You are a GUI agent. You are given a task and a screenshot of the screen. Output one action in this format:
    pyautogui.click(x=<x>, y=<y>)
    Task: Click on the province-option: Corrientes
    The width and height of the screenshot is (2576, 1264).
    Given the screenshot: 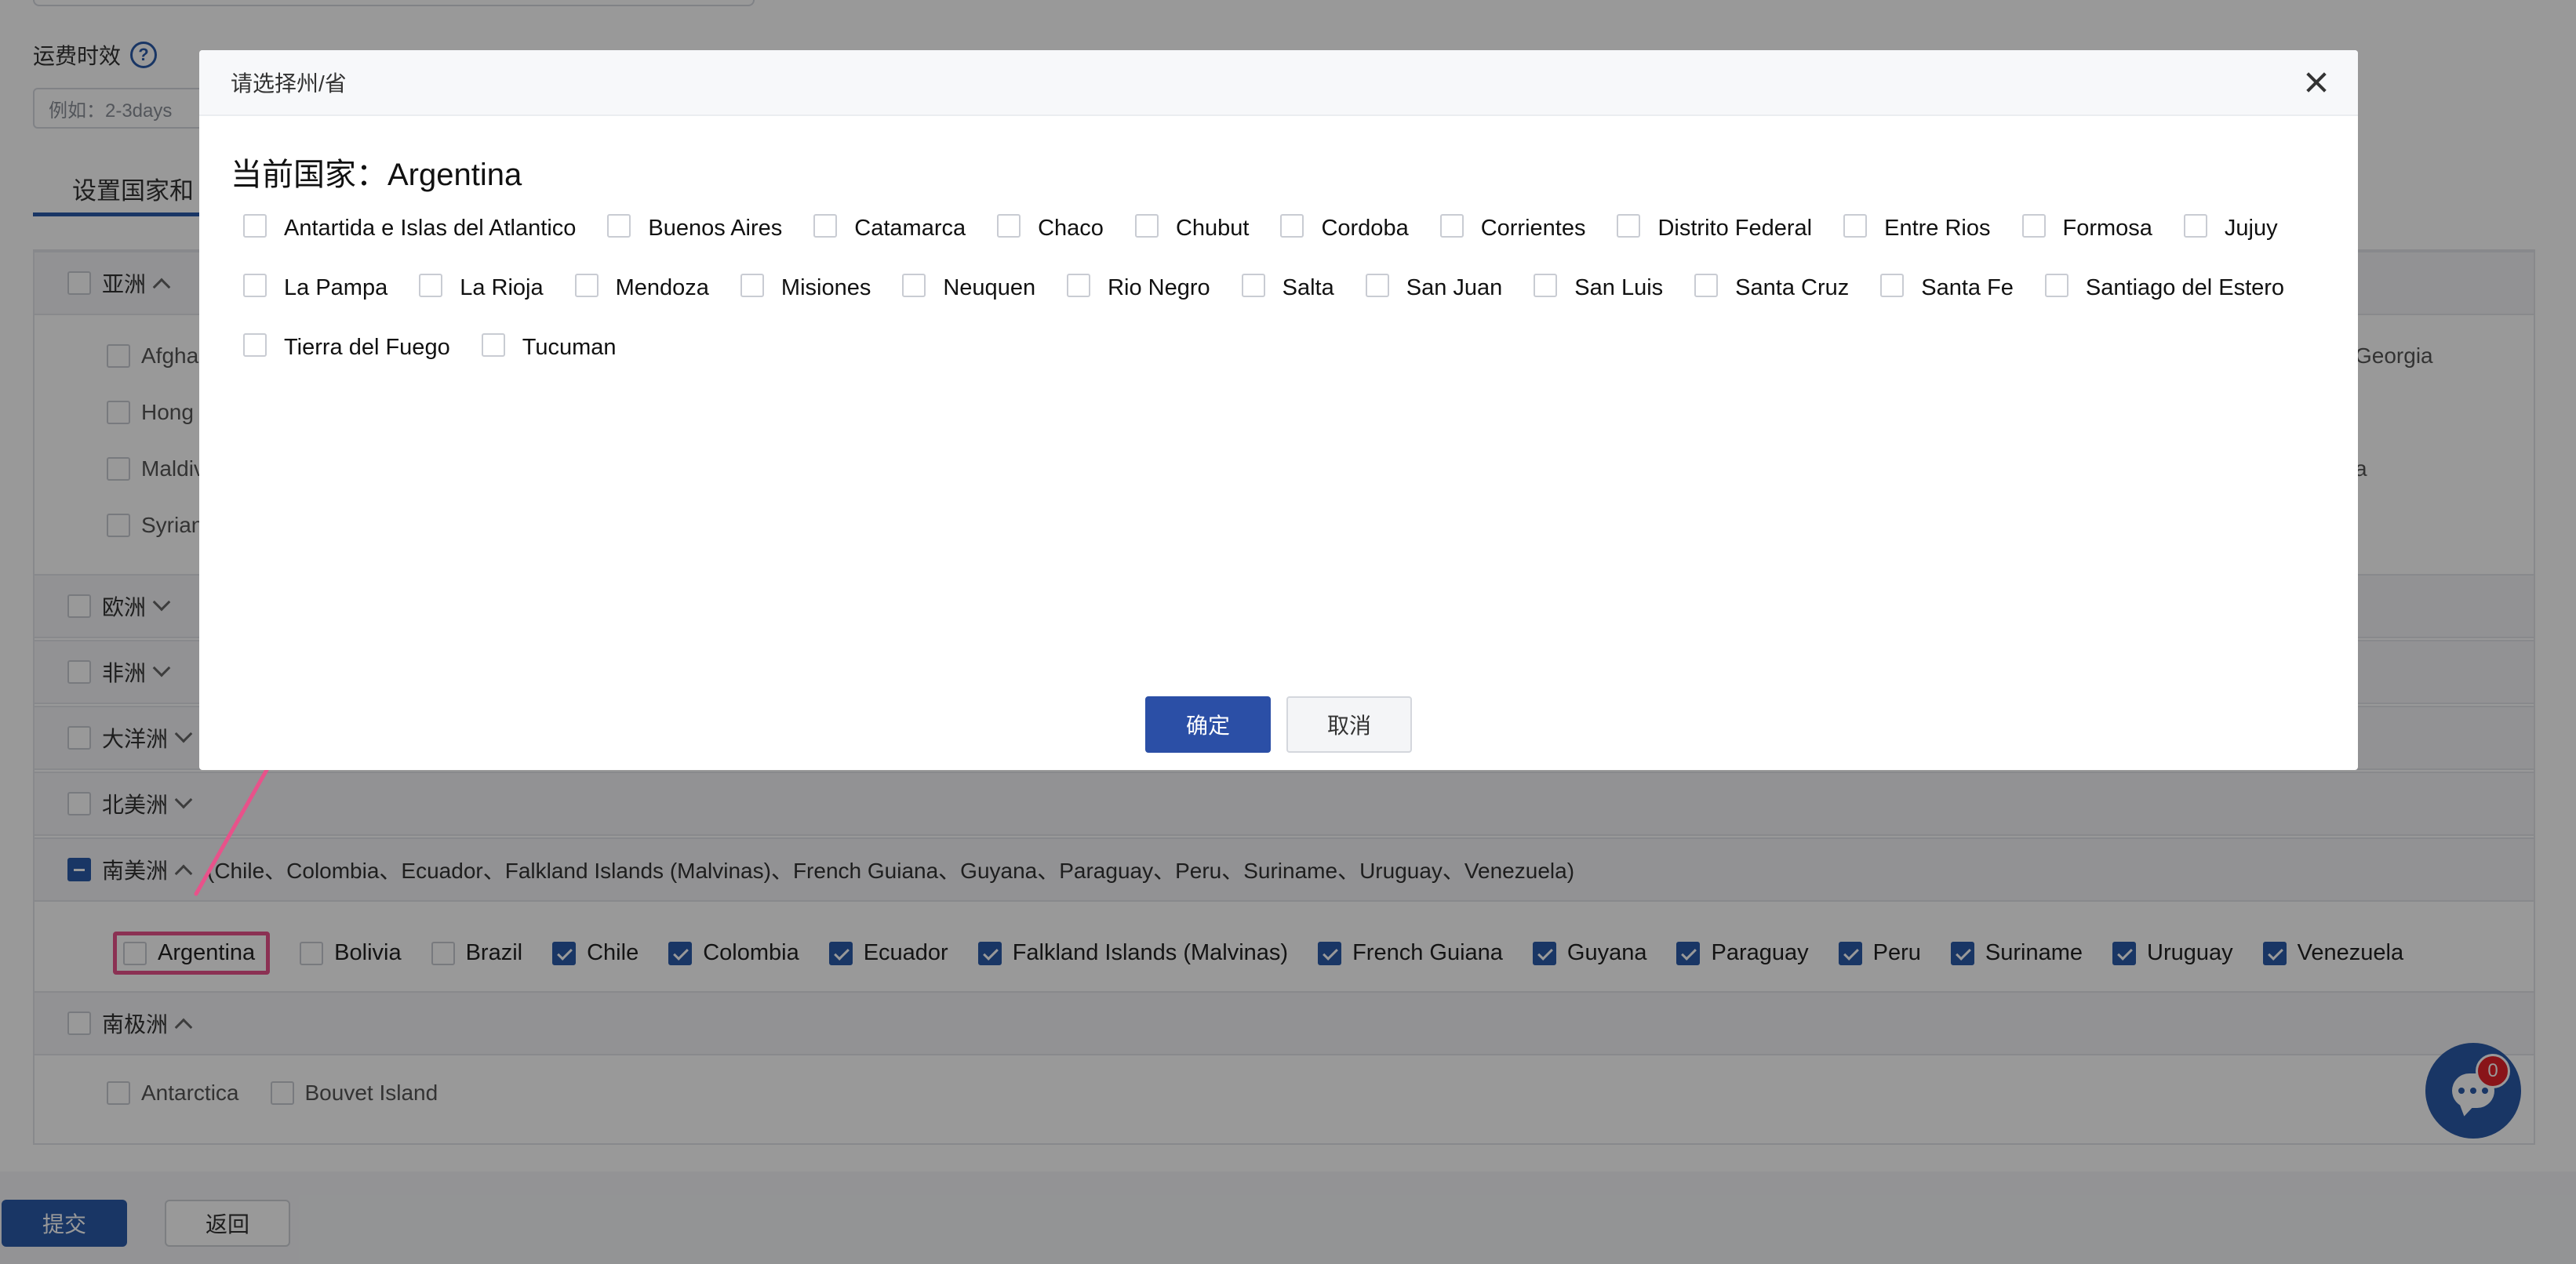 What is the action you would take?
    pyautogui.click(x=1512, y=227)
    